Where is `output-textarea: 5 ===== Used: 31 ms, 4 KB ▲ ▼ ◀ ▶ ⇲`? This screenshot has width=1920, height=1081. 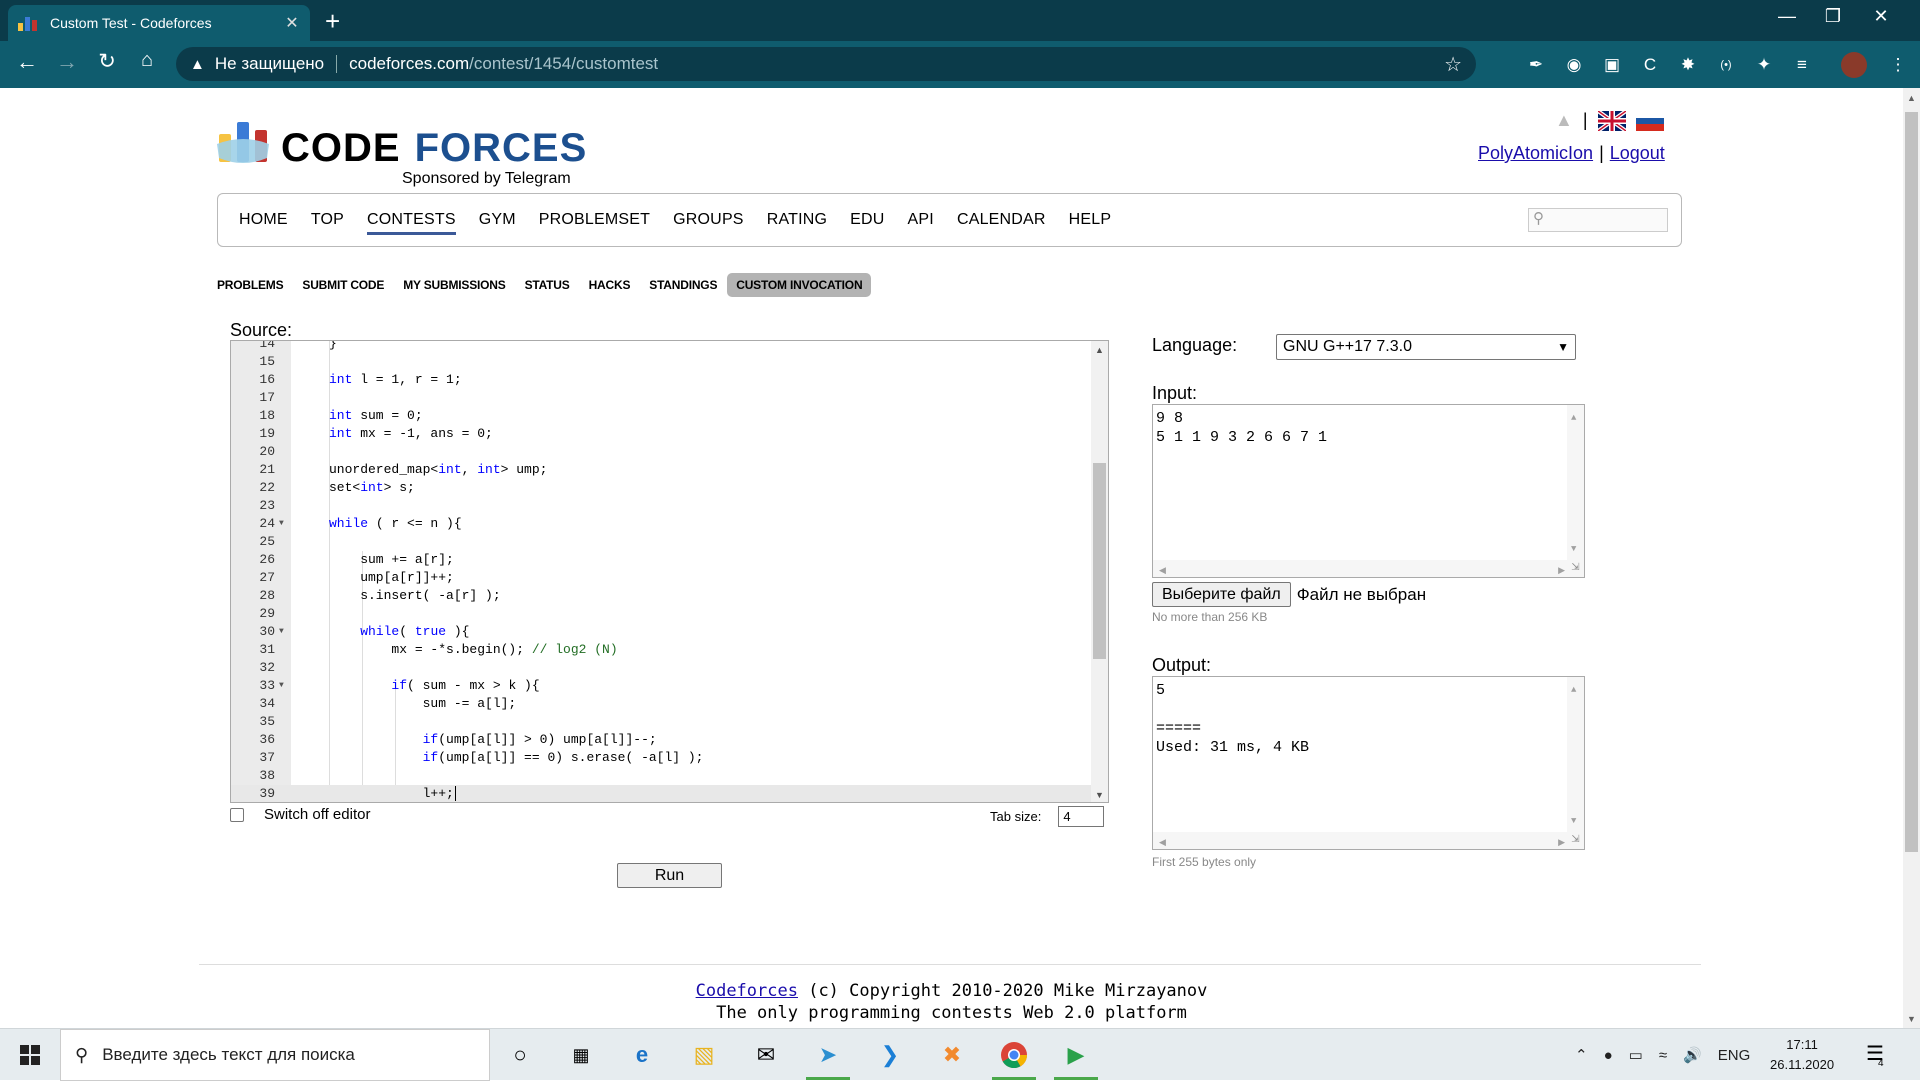
output-textarea: 5 ===== Used: 31 ms, 4 KB ▲ ▼ ◀ ▶ ⇲ is located at coordinates (1368, 763).